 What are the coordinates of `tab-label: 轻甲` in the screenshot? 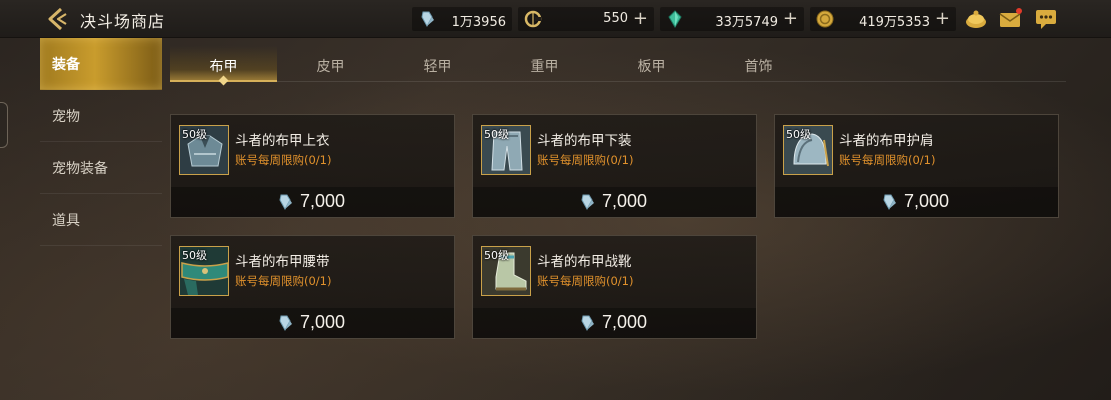 It's located at (437, 67).